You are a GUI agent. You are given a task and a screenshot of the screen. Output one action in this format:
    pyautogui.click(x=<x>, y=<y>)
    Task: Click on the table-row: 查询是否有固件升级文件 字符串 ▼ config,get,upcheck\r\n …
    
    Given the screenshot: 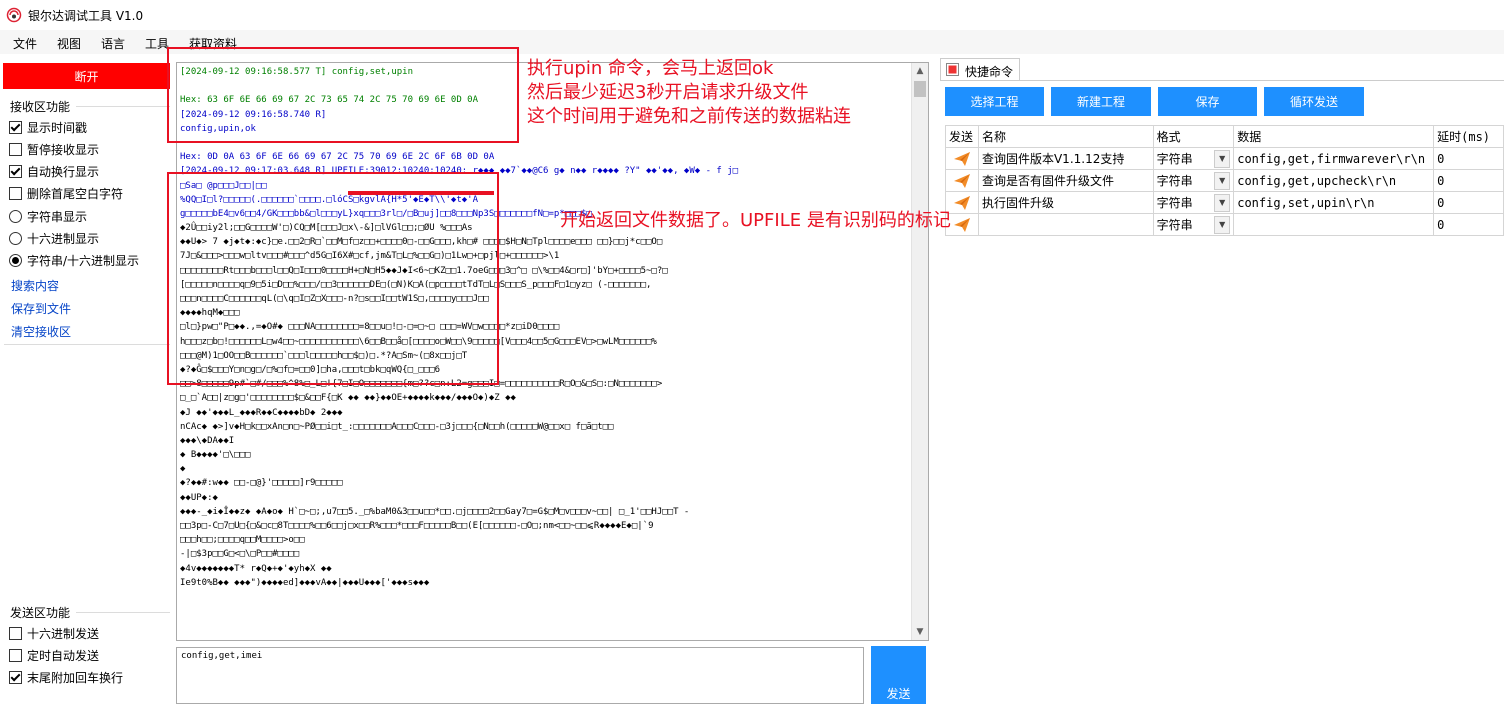 What is the action you would take?
    pyautogui.click(x=1224, y=180)
    